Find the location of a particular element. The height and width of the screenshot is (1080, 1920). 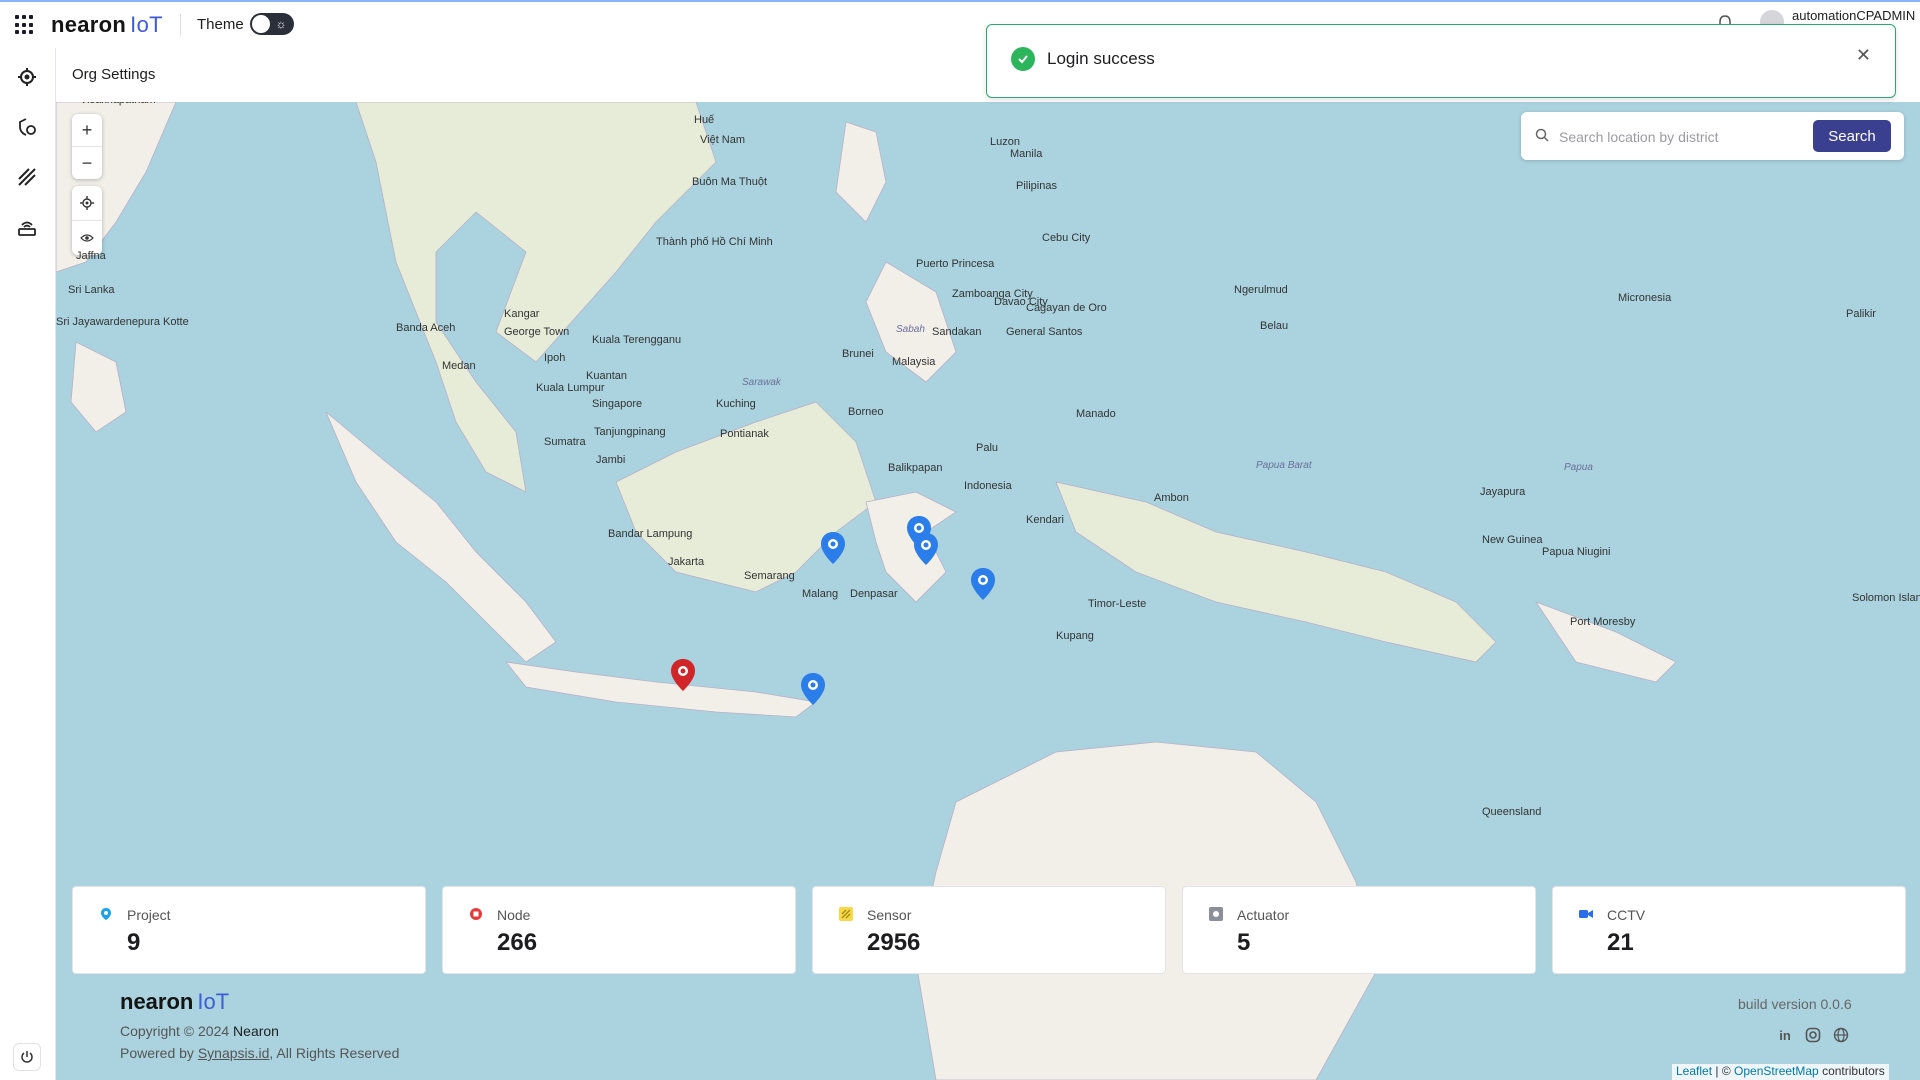

divider is located at coordinates (180, 25).